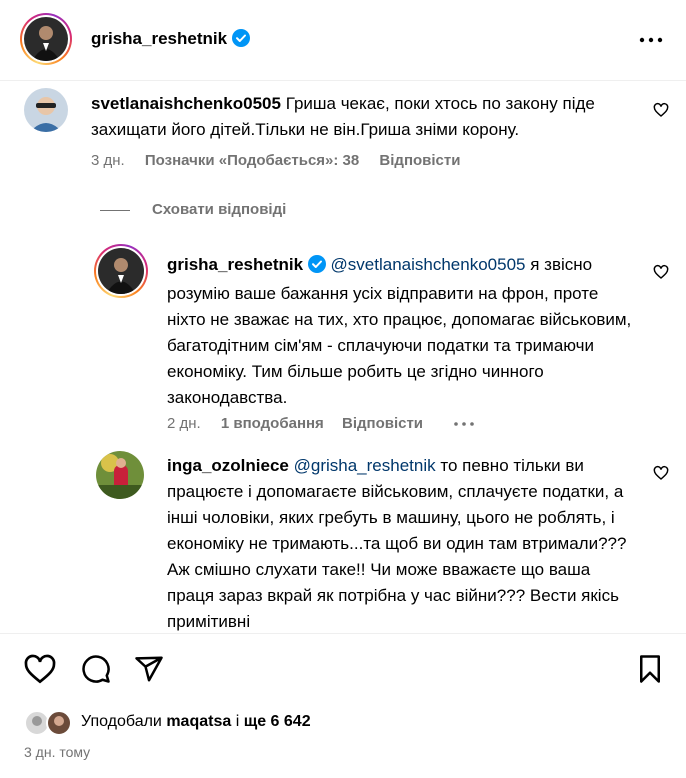  Describe the element at coordinates (46, 39) in the screenshot. I see `author-avatar` at that location.